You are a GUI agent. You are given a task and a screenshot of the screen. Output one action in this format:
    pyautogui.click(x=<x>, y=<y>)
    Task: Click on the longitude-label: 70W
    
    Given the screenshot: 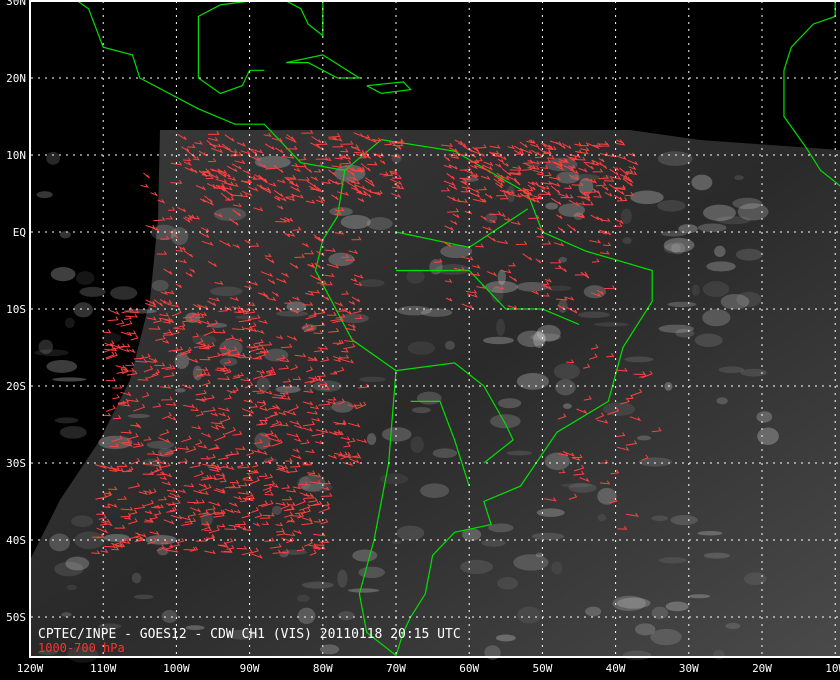 What is the action you would take?
    pyautogui.click(x=396, y=668)
    